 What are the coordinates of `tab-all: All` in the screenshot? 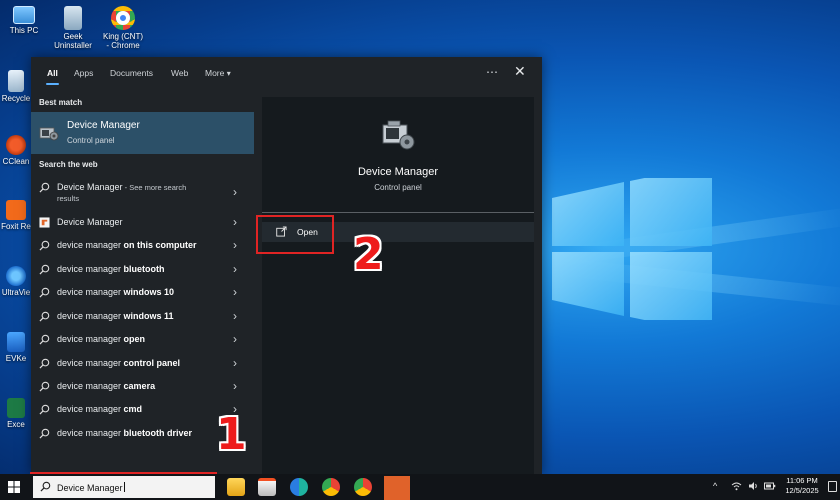 It's located at (52, 73).